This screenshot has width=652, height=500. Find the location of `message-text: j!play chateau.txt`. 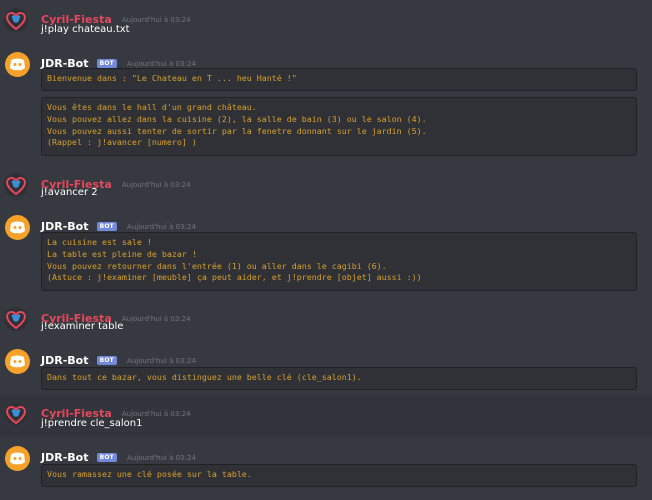

message-text: j!play chateau.txt is located at coordinates (85, 29).